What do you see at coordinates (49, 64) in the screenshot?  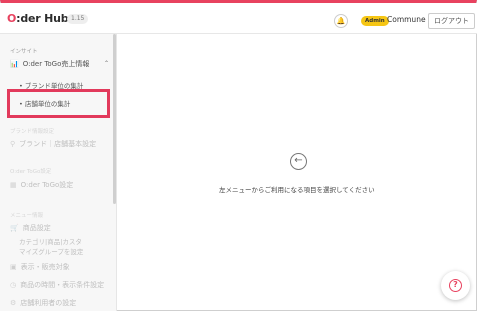 I see `sidebar-item-sales: 📊 O:der ToGo売上情報` at bounding box center [49, 64].